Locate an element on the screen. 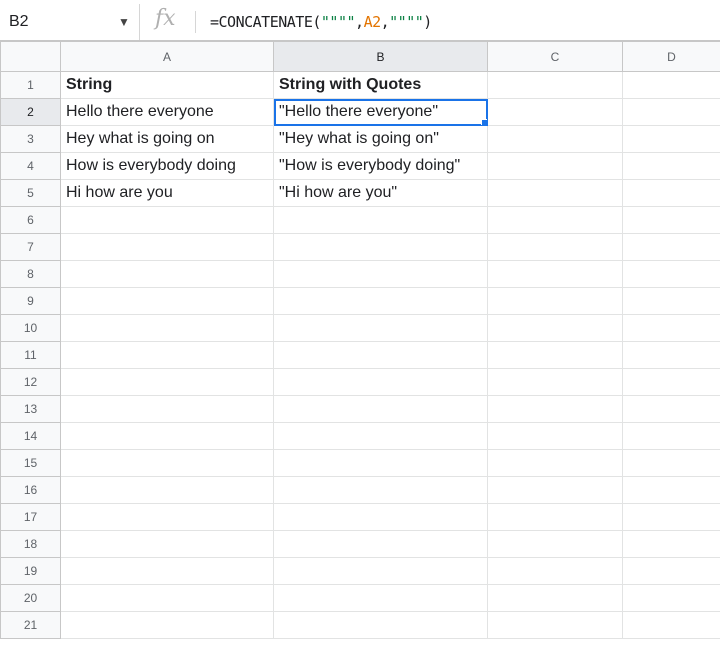  cell-c2 is located at coordinates (555, 112).